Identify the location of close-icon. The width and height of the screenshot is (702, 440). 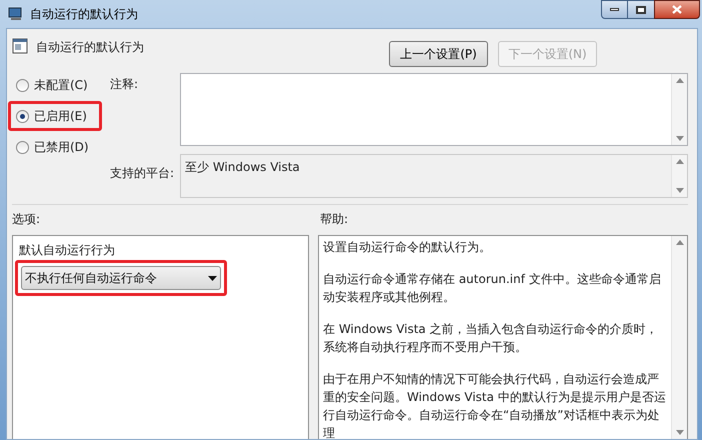
(677, 9).